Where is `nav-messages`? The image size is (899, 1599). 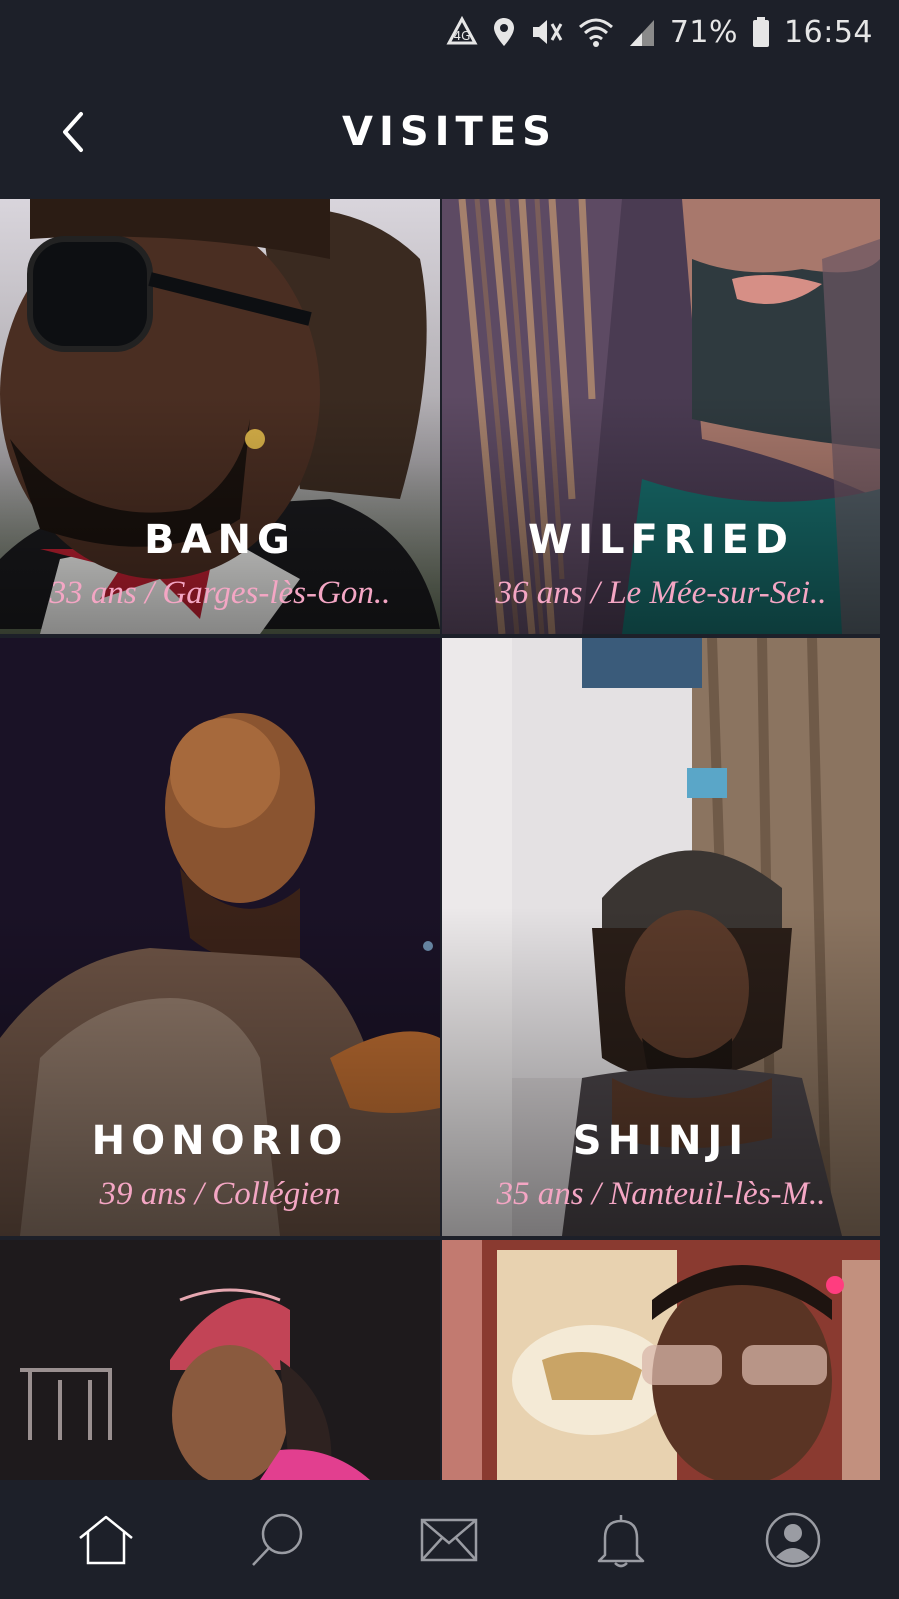 nav-messages is located at coordinates (449, 1540).